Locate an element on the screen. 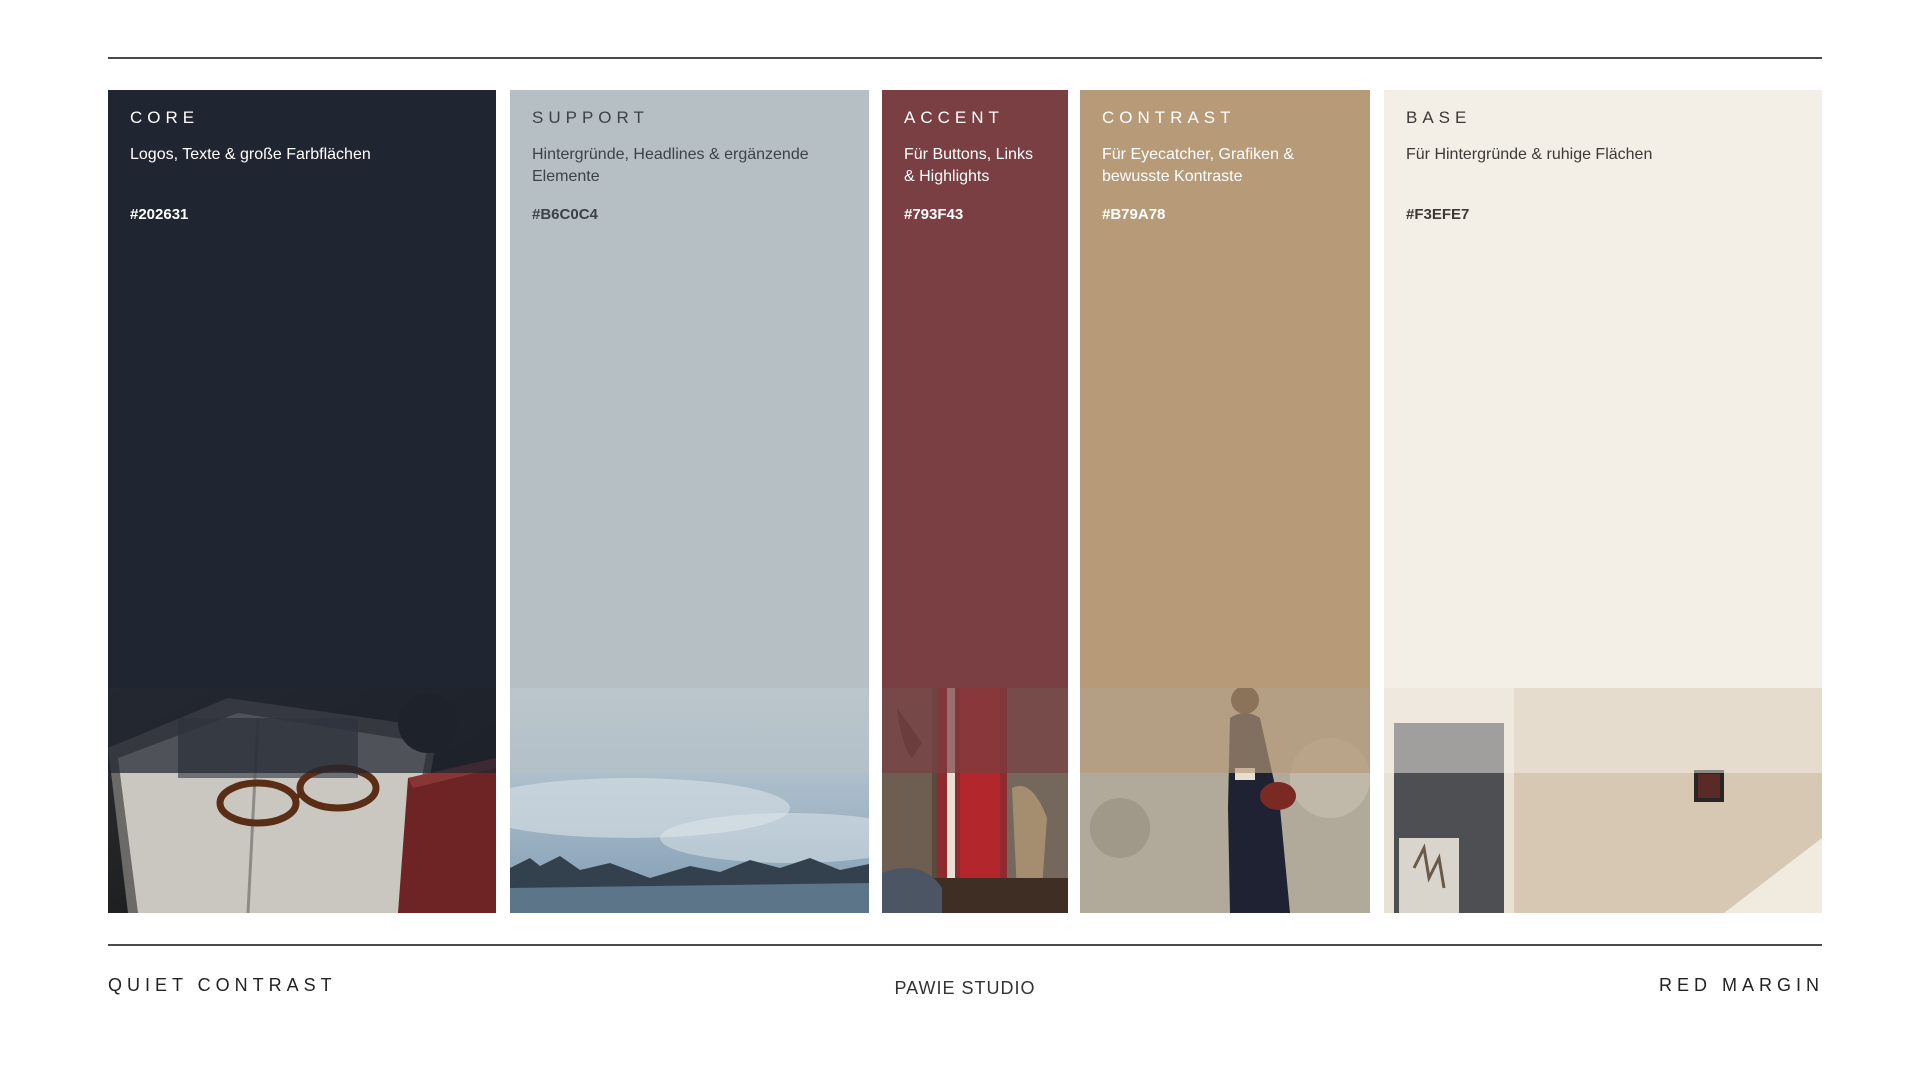 This screenshot has height=1080, width=1920. swatch-hex: #793F43 is located at coordinates (934, 214).